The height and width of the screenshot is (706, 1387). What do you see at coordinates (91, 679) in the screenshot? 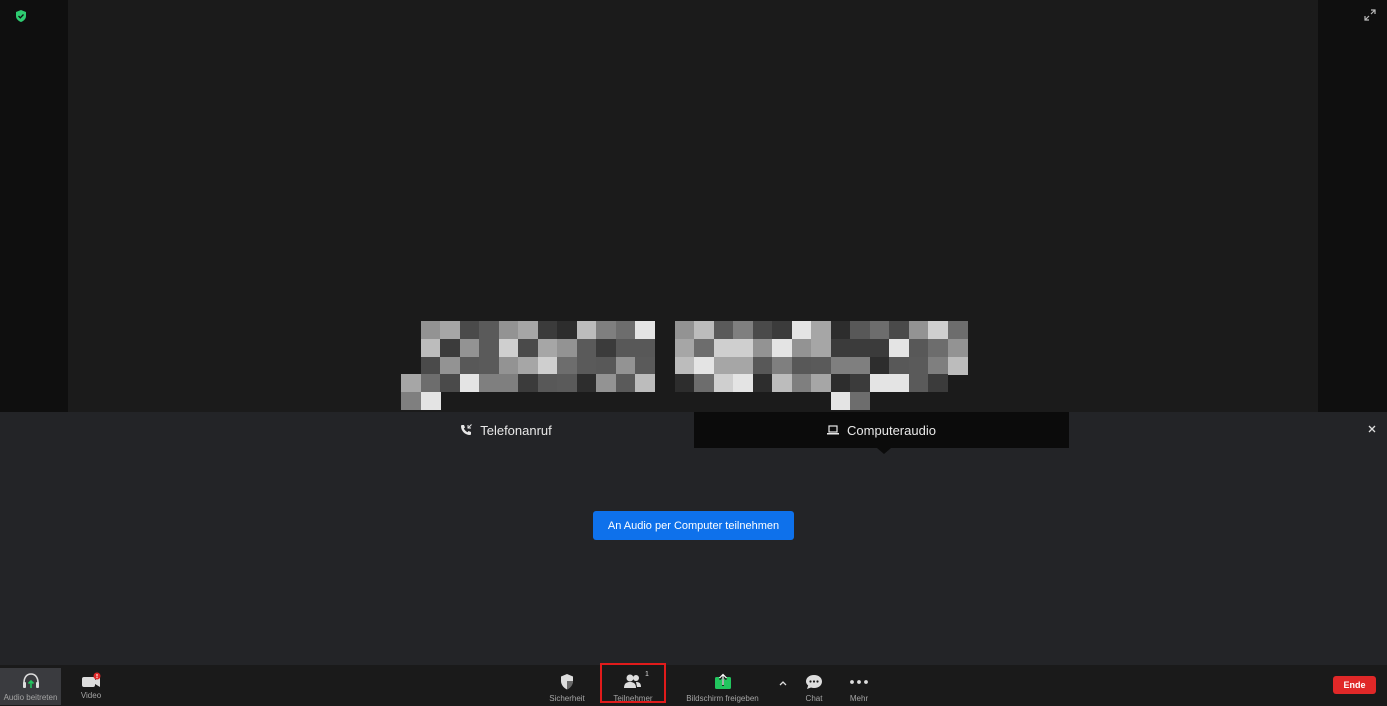
I see `video-camera-icon` at bounding box center [91, 679].